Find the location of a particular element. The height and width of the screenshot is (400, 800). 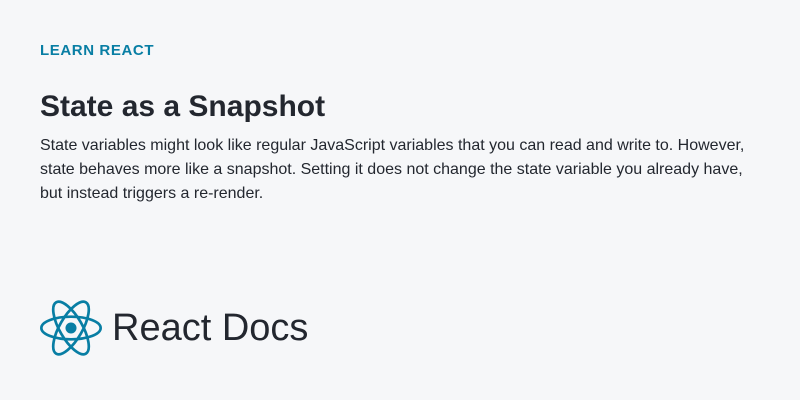

react-atom-icon is located at coordinates (71, 328).